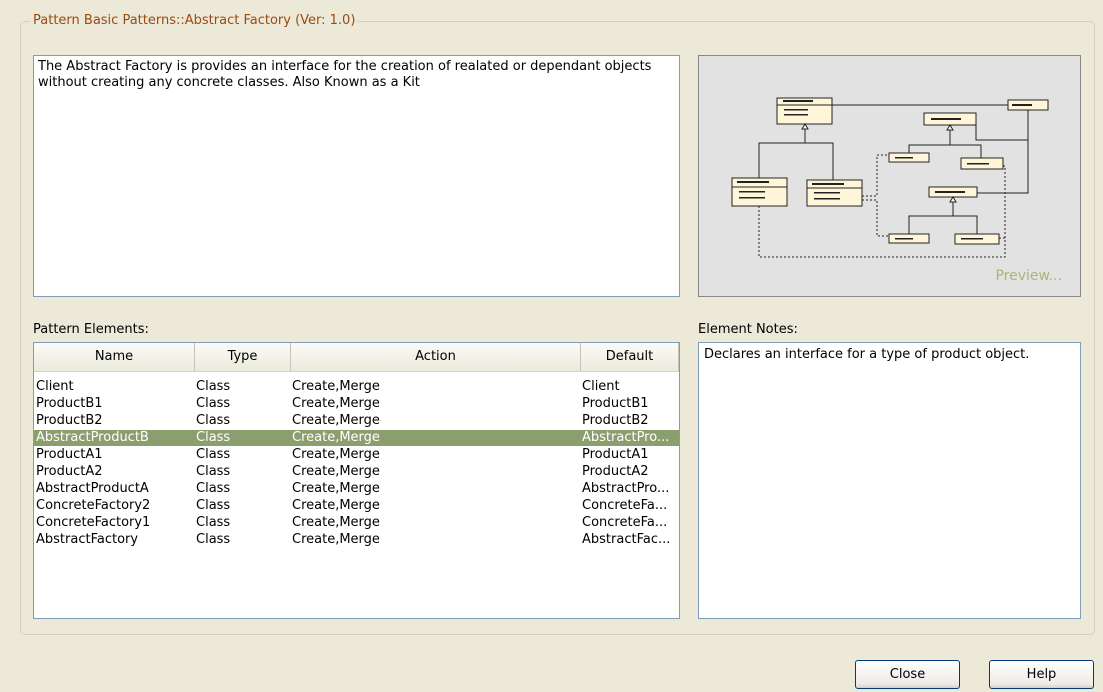 This screenshot has height=692, width=1103. I want to click on table-row: ProductA1 Class Create,Merge ProductA1, so click(356, 455).